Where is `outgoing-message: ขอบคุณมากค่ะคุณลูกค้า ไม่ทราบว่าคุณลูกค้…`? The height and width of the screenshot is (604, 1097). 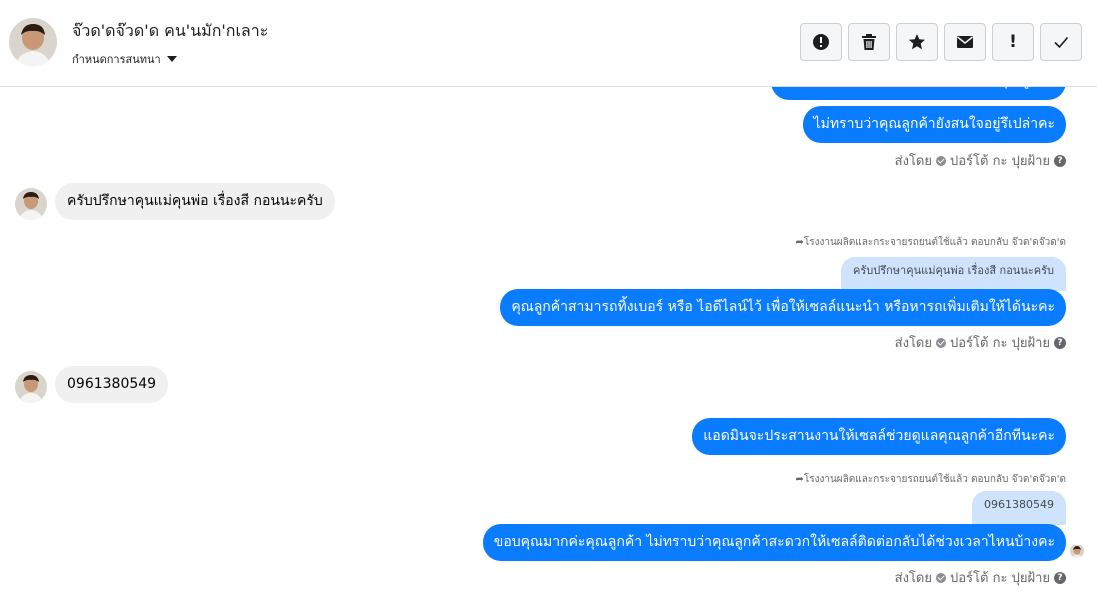 outgoing-message: ขอบคุณมากค่ะคุณลูกค้า ไม่ทราบว่าคุณลูกค้… is located at coordinates (774, 542).